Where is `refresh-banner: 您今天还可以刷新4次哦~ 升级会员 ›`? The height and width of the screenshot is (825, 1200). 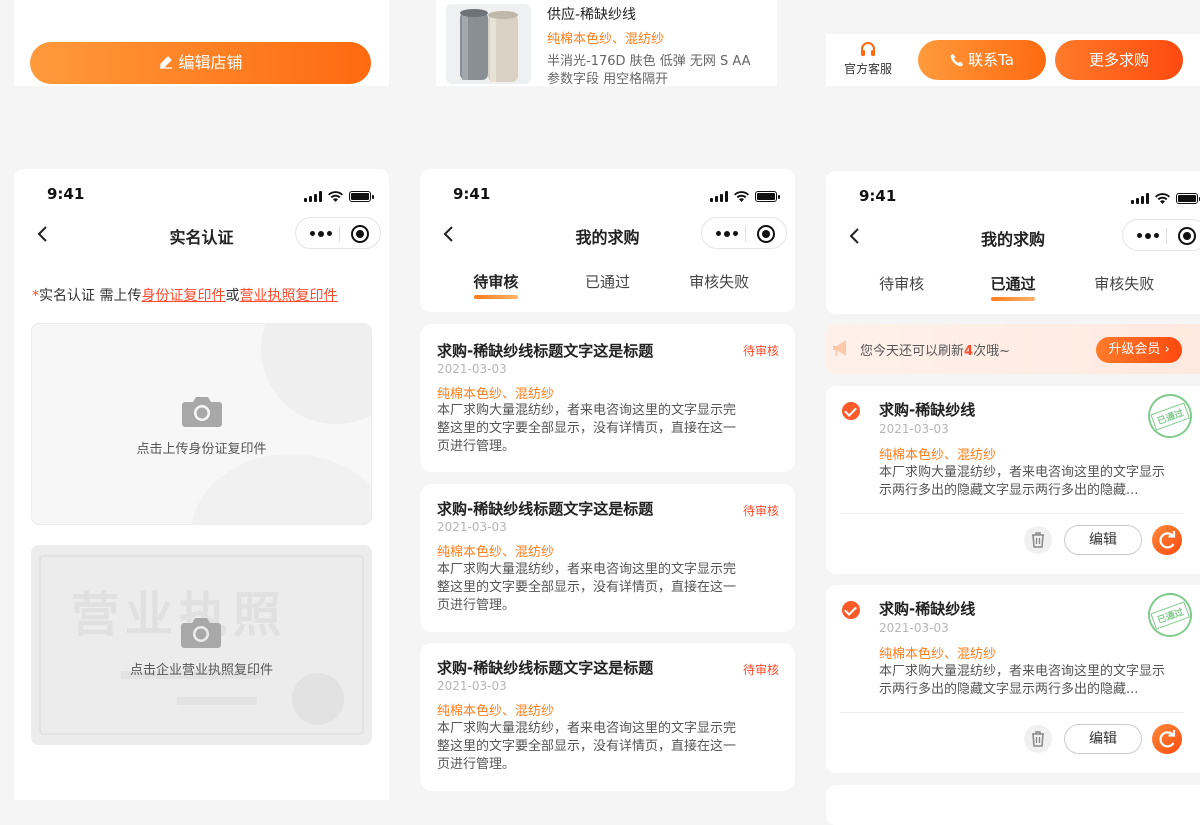 refresh-banner: 您今天还可以刷新4次哦~ 升级会员 › is located at coordinates (1013, 349).